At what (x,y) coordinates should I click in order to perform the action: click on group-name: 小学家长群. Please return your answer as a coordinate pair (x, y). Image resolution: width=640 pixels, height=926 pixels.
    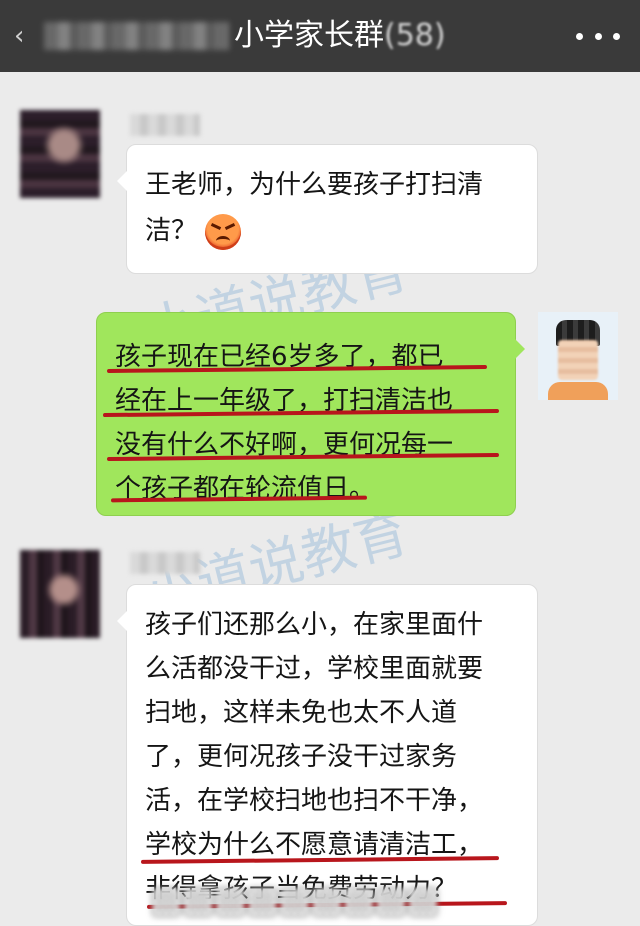
    Looking at the image, I should click on (309, 35).